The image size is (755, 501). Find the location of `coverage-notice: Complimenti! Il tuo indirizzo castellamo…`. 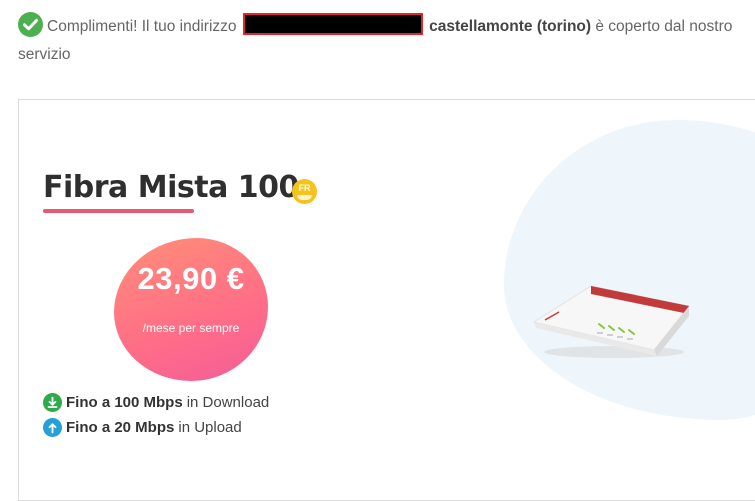

coverage-notice: Complimenti! Il tuo indirizzo castellamo… is located at coordinates (383, 40).